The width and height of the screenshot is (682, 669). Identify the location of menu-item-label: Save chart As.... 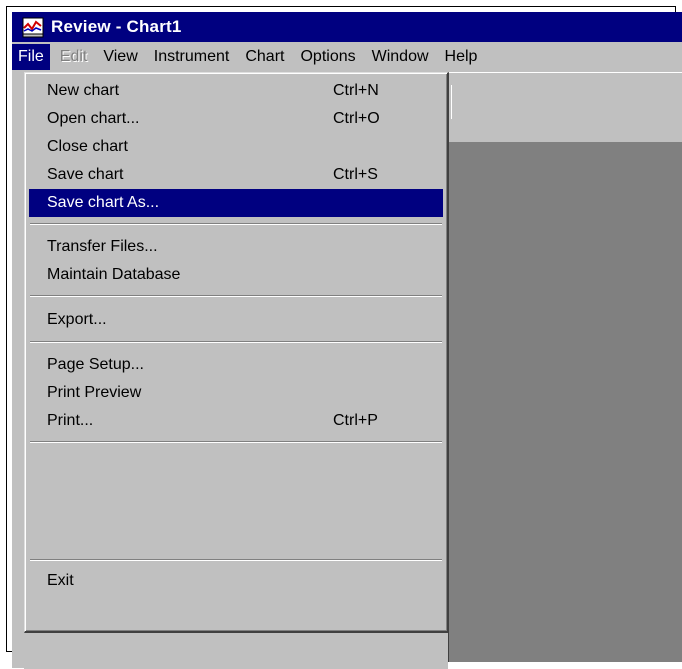
(103, 202).